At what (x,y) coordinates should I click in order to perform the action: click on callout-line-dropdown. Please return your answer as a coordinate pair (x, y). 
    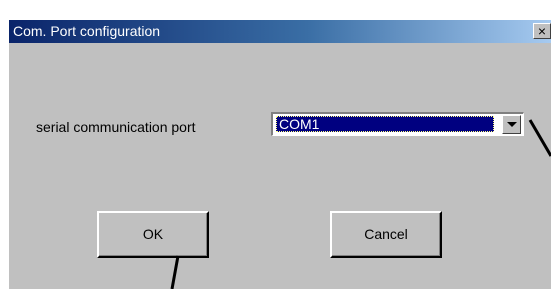
    Looking at the image, I should click on (539, 138).